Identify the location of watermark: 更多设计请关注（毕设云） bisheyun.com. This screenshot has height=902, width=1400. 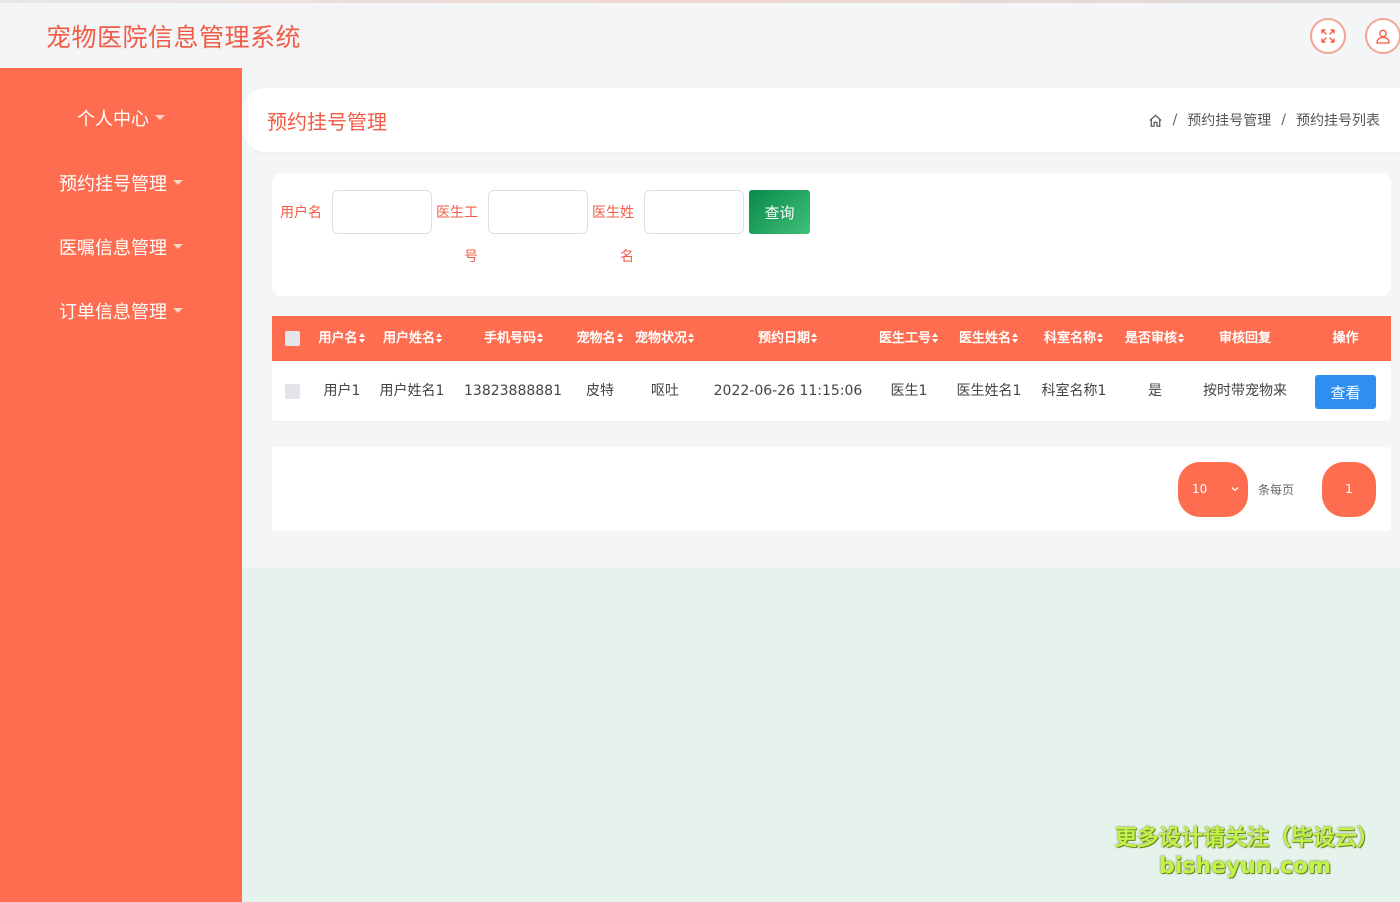
(1247, 853).